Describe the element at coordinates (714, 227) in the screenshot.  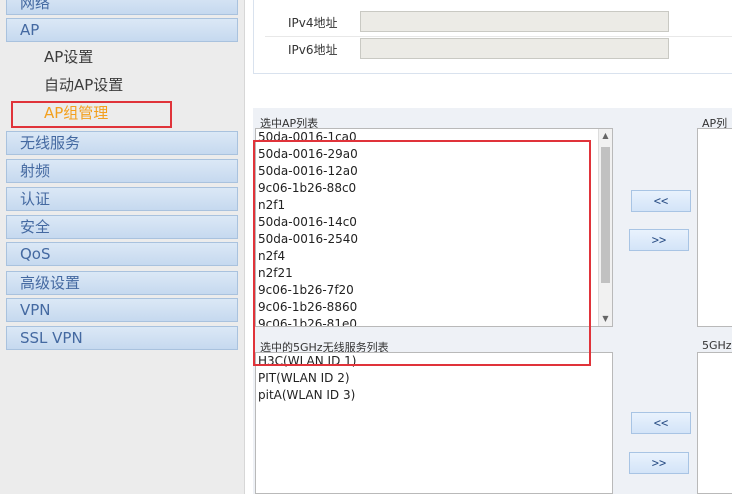
I see `ap-listbox` at that location.